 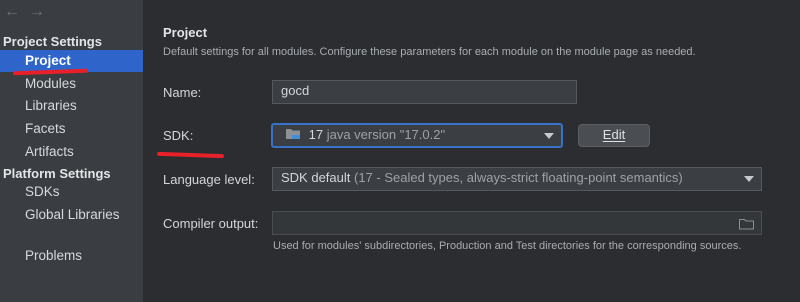 I want to click on sidebar-item-sdks: SDKs, so click(x=71, y=192).